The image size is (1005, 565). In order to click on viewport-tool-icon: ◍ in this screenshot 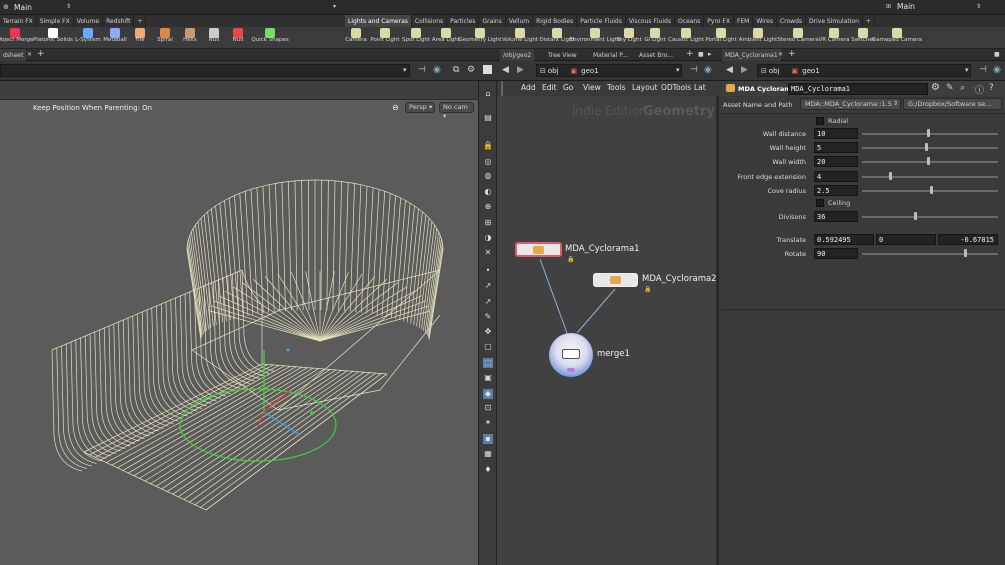, I will do `click(488, 176)`.